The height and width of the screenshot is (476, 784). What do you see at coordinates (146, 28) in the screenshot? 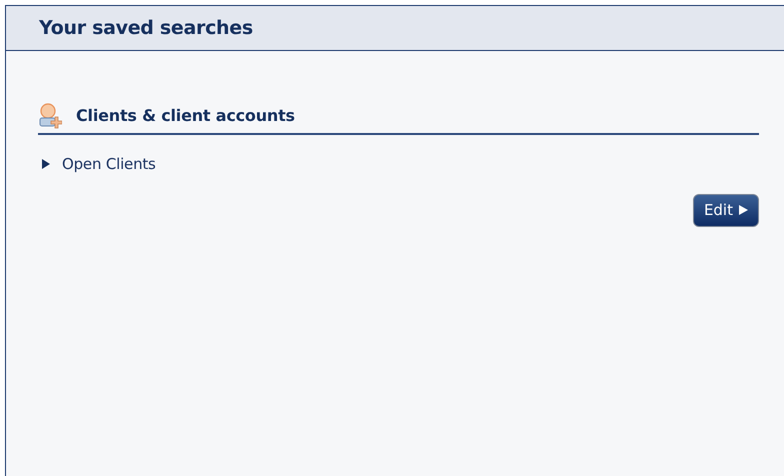
I see `panel-title: Your saved searches` at bounding box center [146, 28].